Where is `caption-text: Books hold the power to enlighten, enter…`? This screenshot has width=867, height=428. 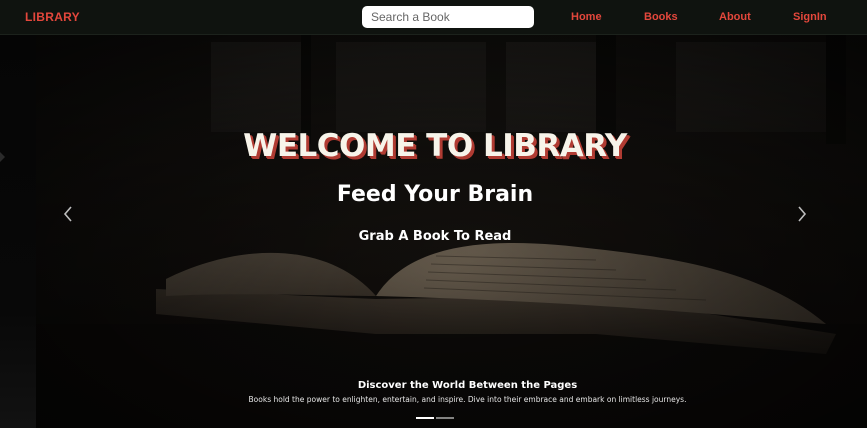
caption-text: Books hold the power to enlighten, enter… is located at coordinates (467, 399).